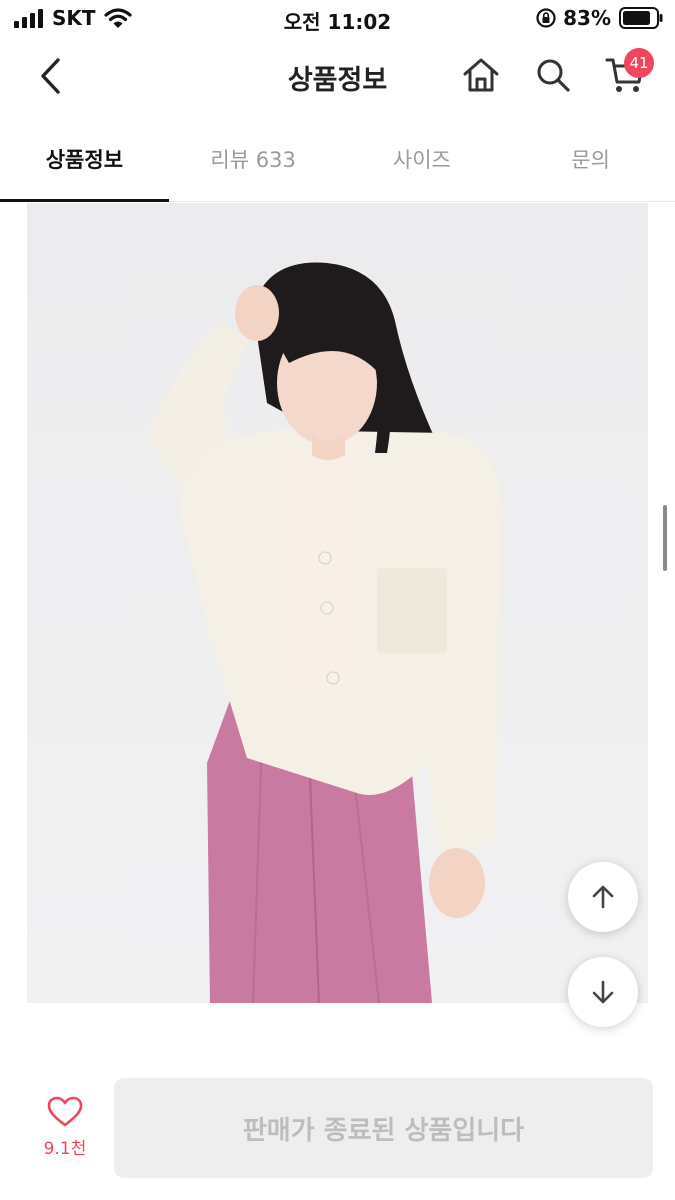 The width and height of the screenshot is (675, 1200). I want to click on arrow-down-icon, so click(603, 992).